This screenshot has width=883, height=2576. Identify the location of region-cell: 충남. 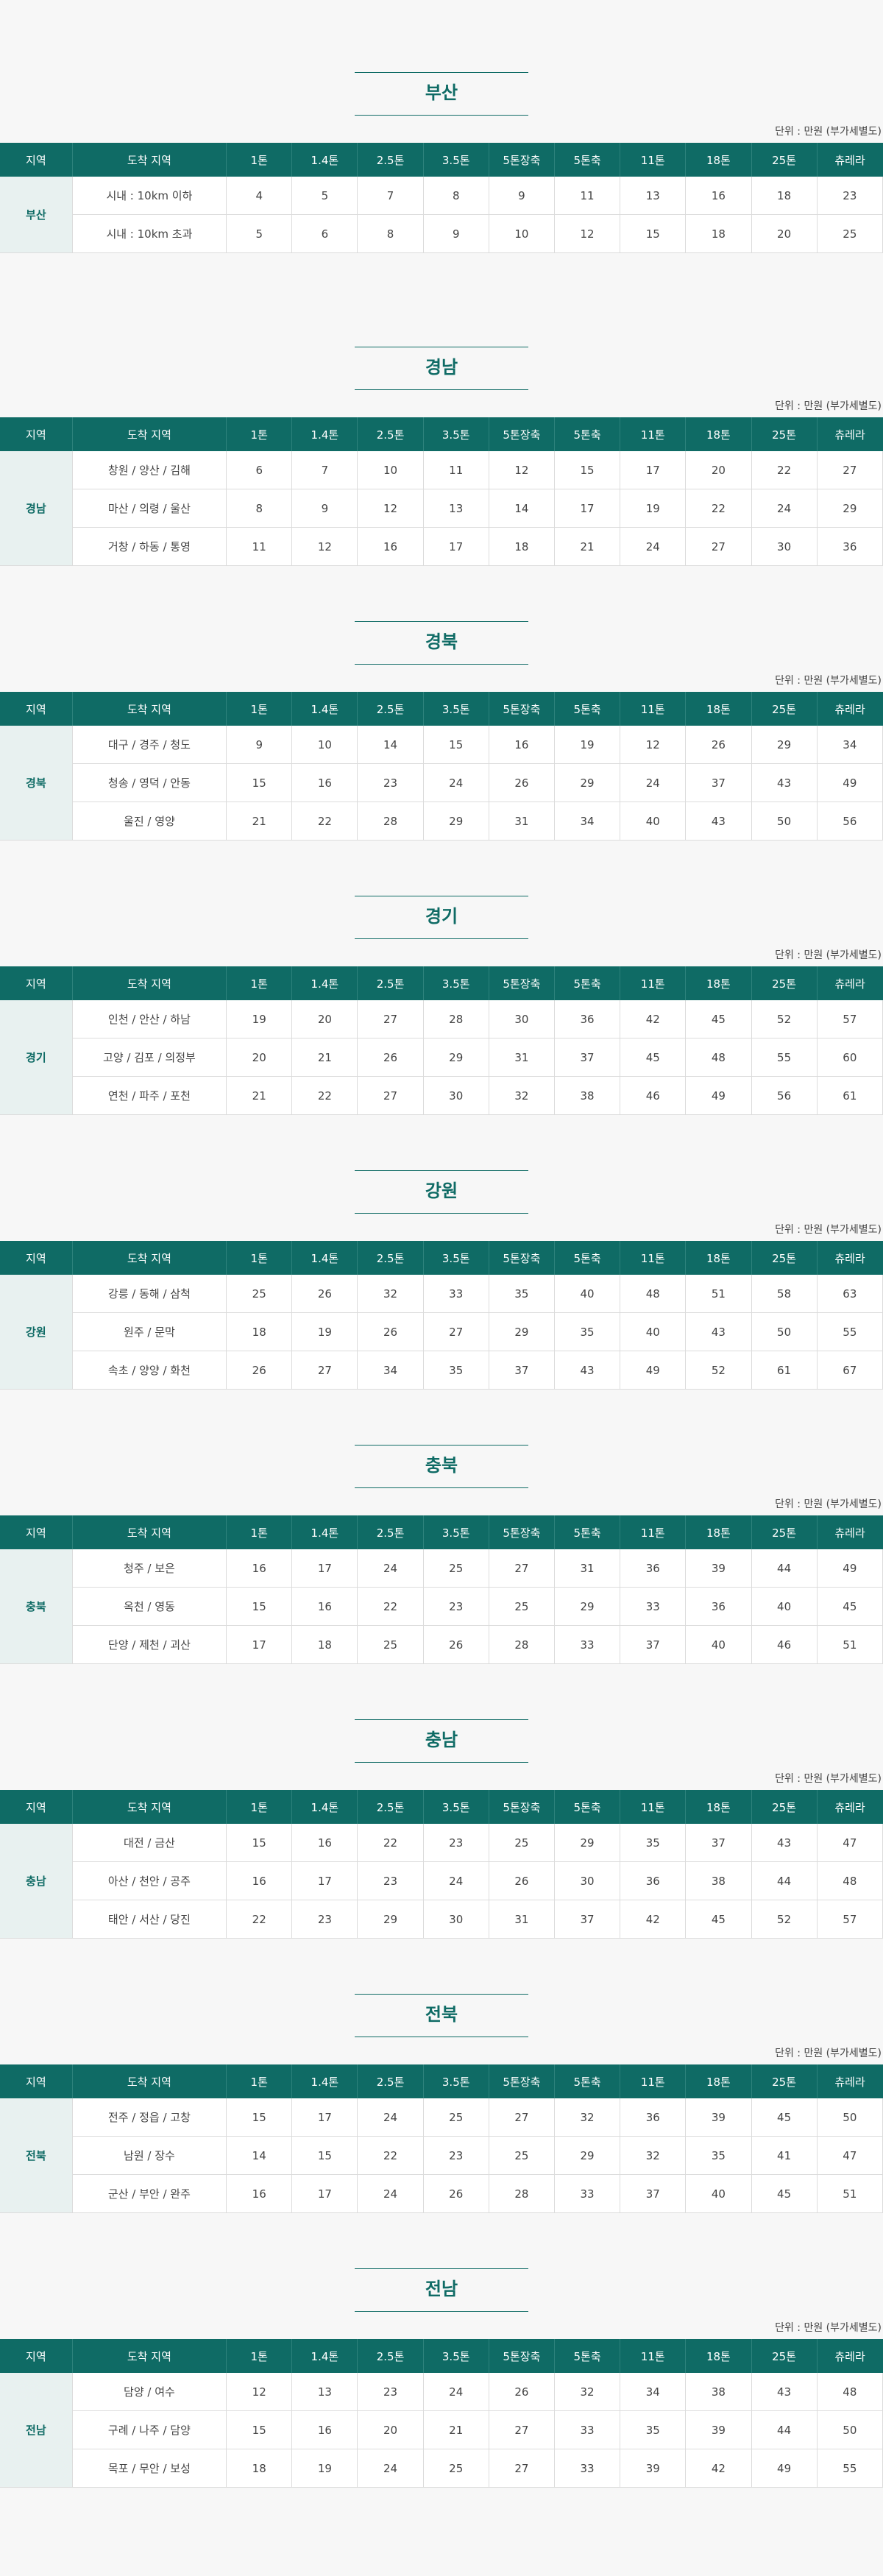
(37, 1881).